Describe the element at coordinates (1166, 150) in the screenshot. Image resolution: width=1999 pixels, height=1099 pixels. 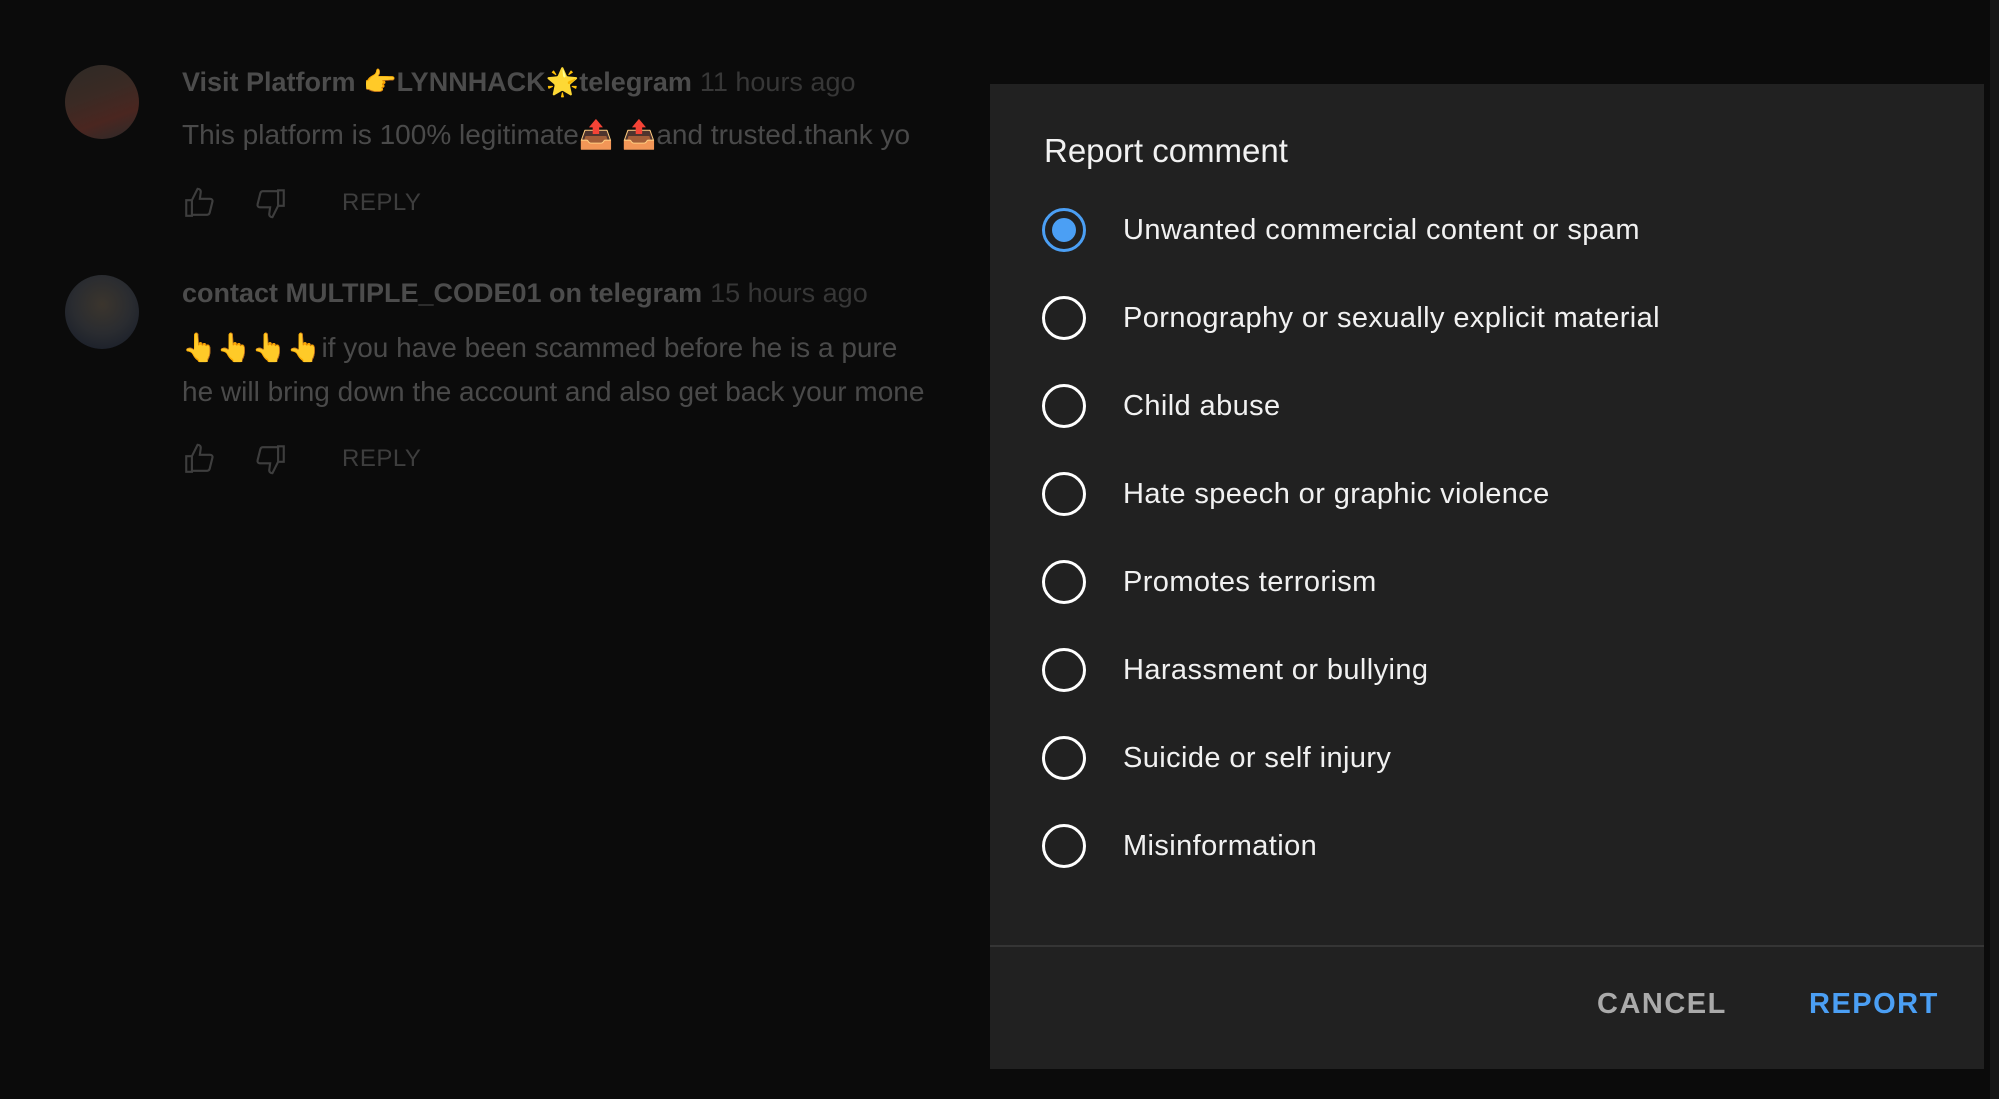
I see `dialog-title: Report comment` at that location.